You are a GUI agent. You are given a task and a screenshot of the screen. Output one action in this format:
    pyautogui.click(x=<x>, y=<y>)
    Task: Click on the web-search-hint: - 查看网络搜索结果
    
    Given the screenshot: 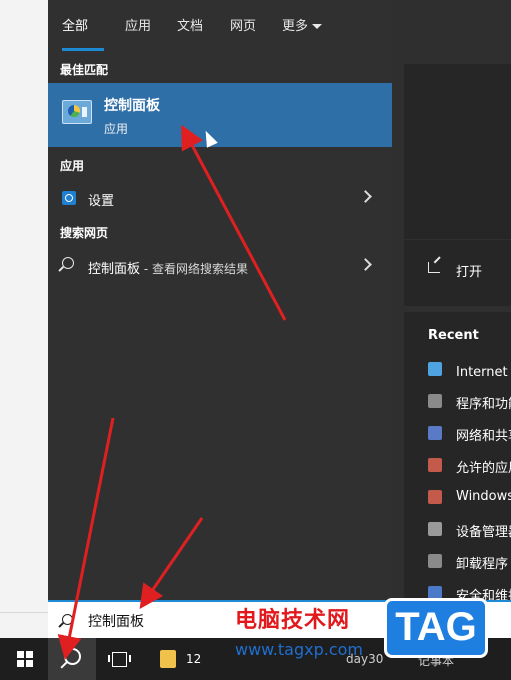 What is the action you would take?
    pyautogui.click(x=194, y=269)
    